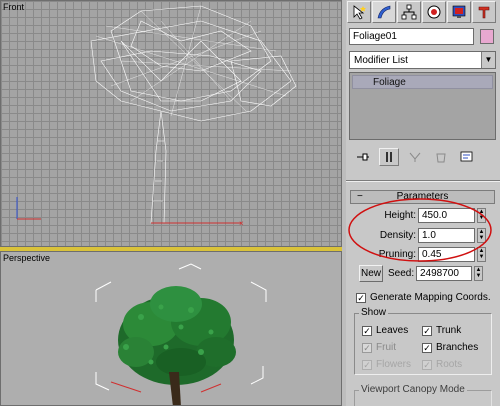 The height and width of the screenshot is (406, 500). I want to click on density-spinner: ▲ ▼, so click(481, 235).